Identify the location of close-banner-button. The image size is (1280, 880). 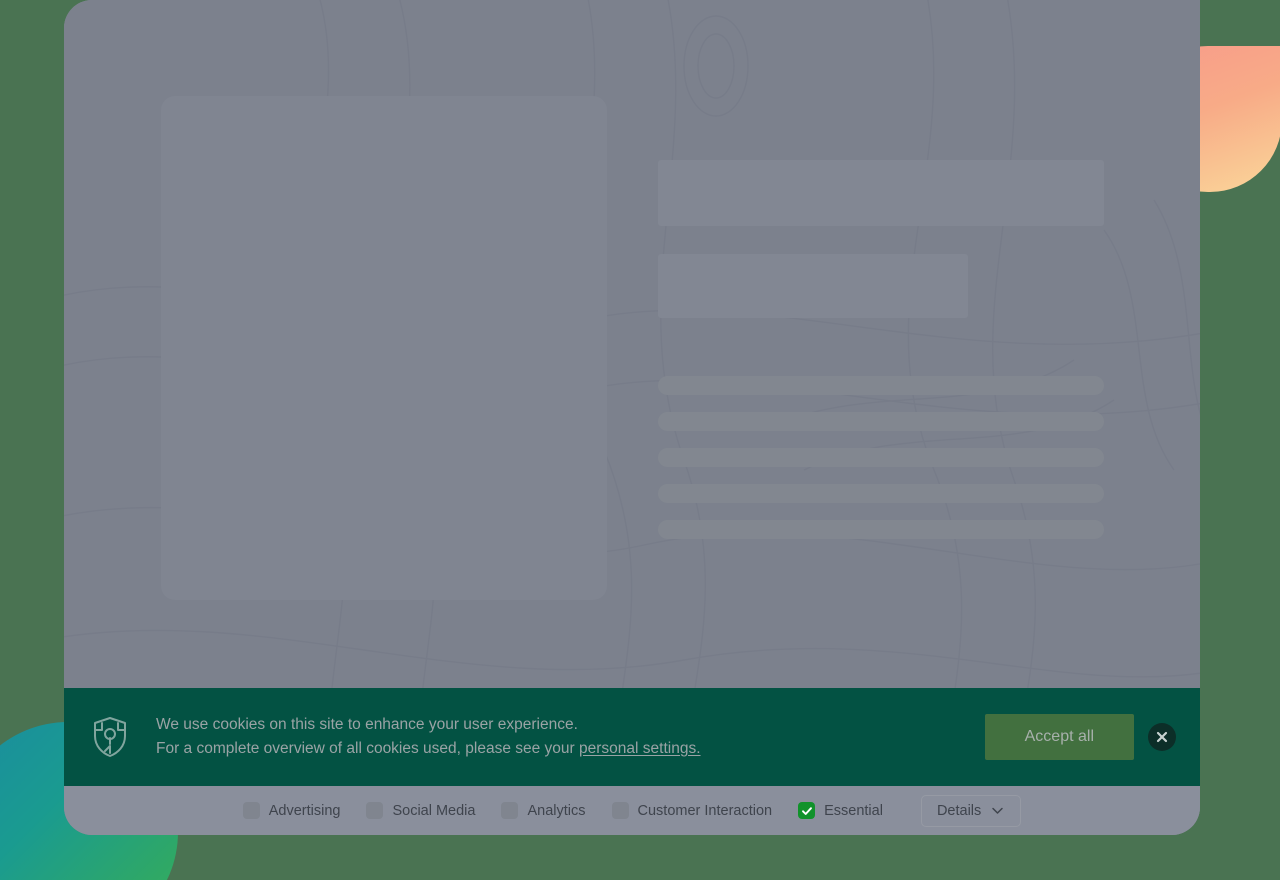
(1162, 737).